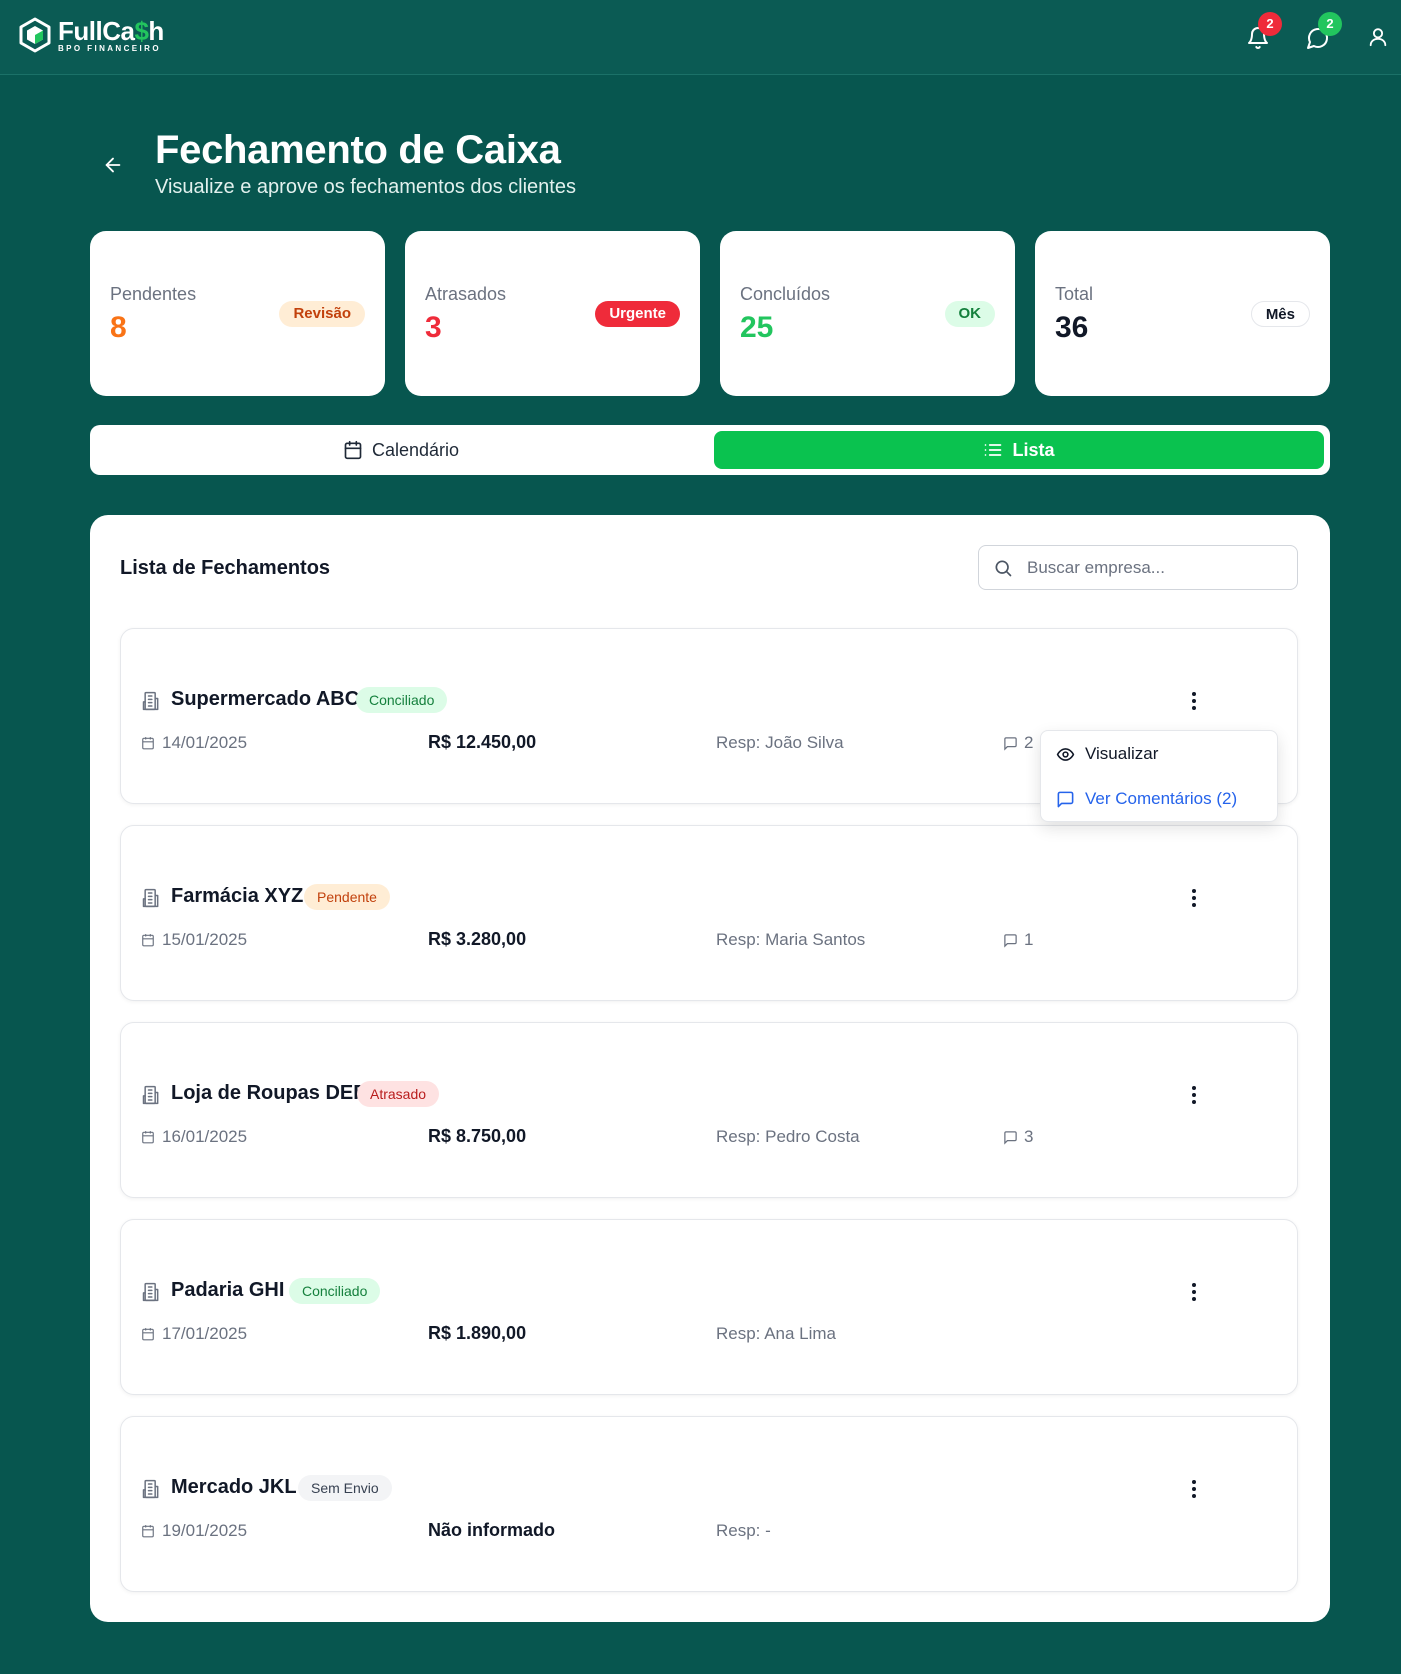 The image size is (1401, 1674). I want to click on closing-amount: R$ 8.750,00, so click(477, 1136).